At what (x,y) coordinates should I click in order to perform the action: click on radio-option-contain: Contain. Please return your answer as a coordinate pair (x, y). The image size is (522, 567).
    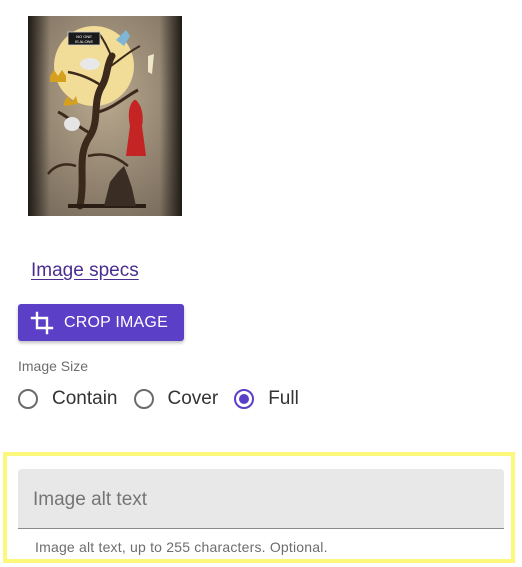
    Looking at the image, I should click on (68, 399).